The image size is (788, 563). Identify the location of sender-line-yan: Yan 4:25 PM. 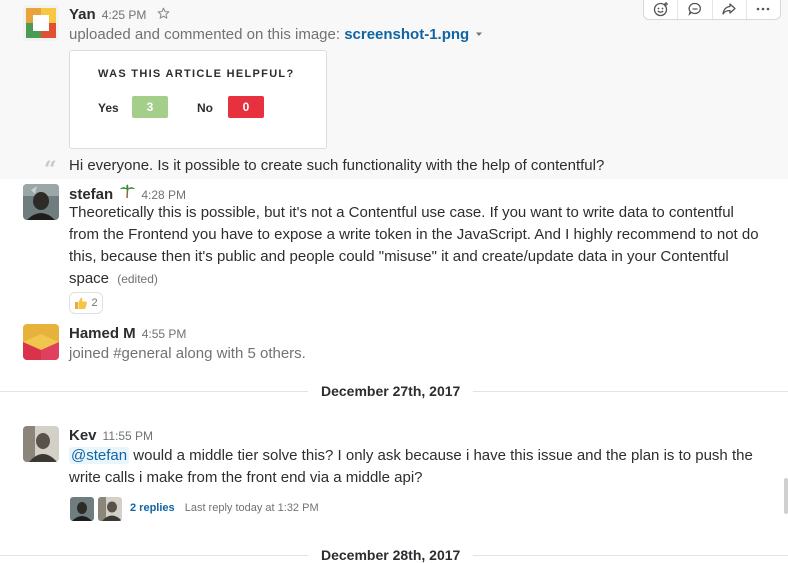
(119, 14).